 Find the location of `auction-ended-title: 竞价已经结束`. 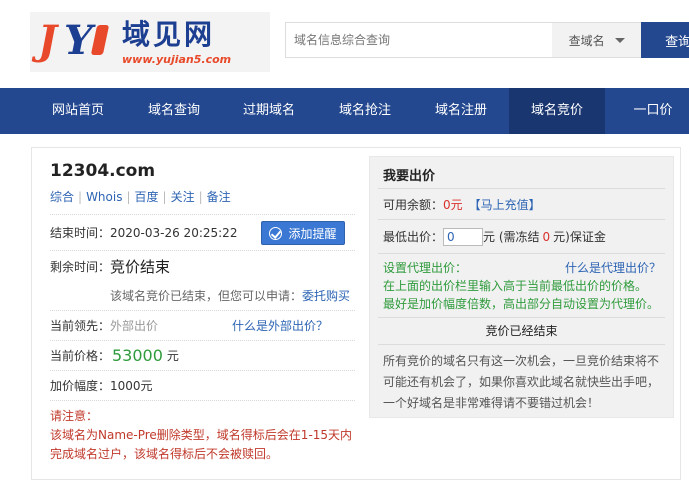

auction-ended-title: 竞价已经结束 is located at coordinates (521, 331).